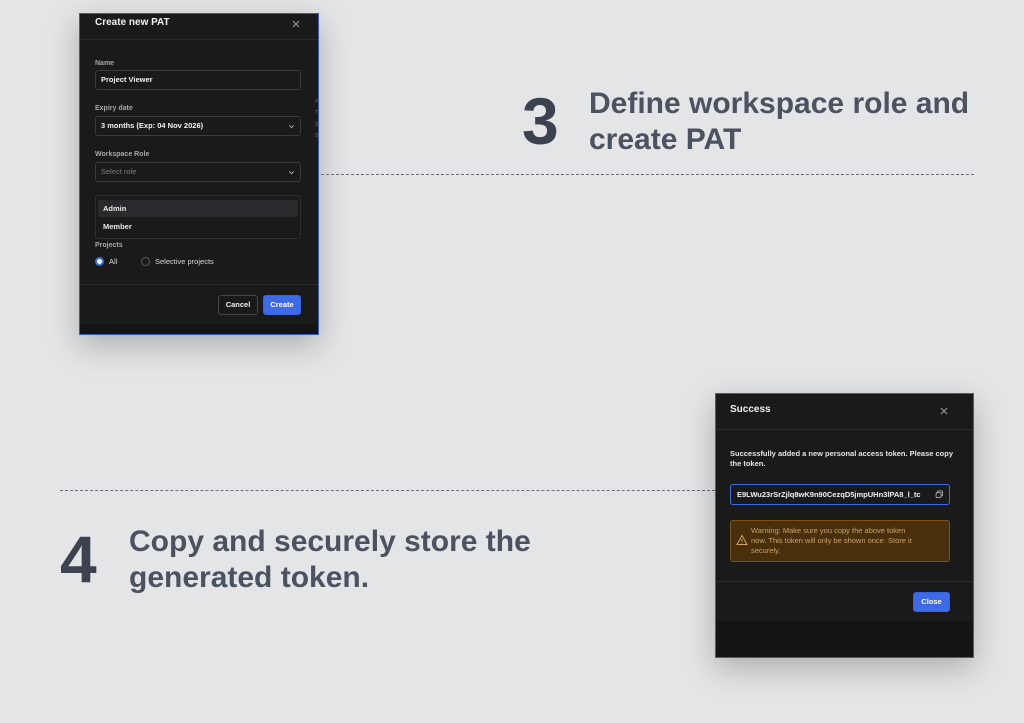 Image resolution: width=1024 pixels, height=723 pixels. Describe the element at coordinates (779, 103) in the screenshot. I see `step-3-heading-line1: Define workspace role and` at that location.